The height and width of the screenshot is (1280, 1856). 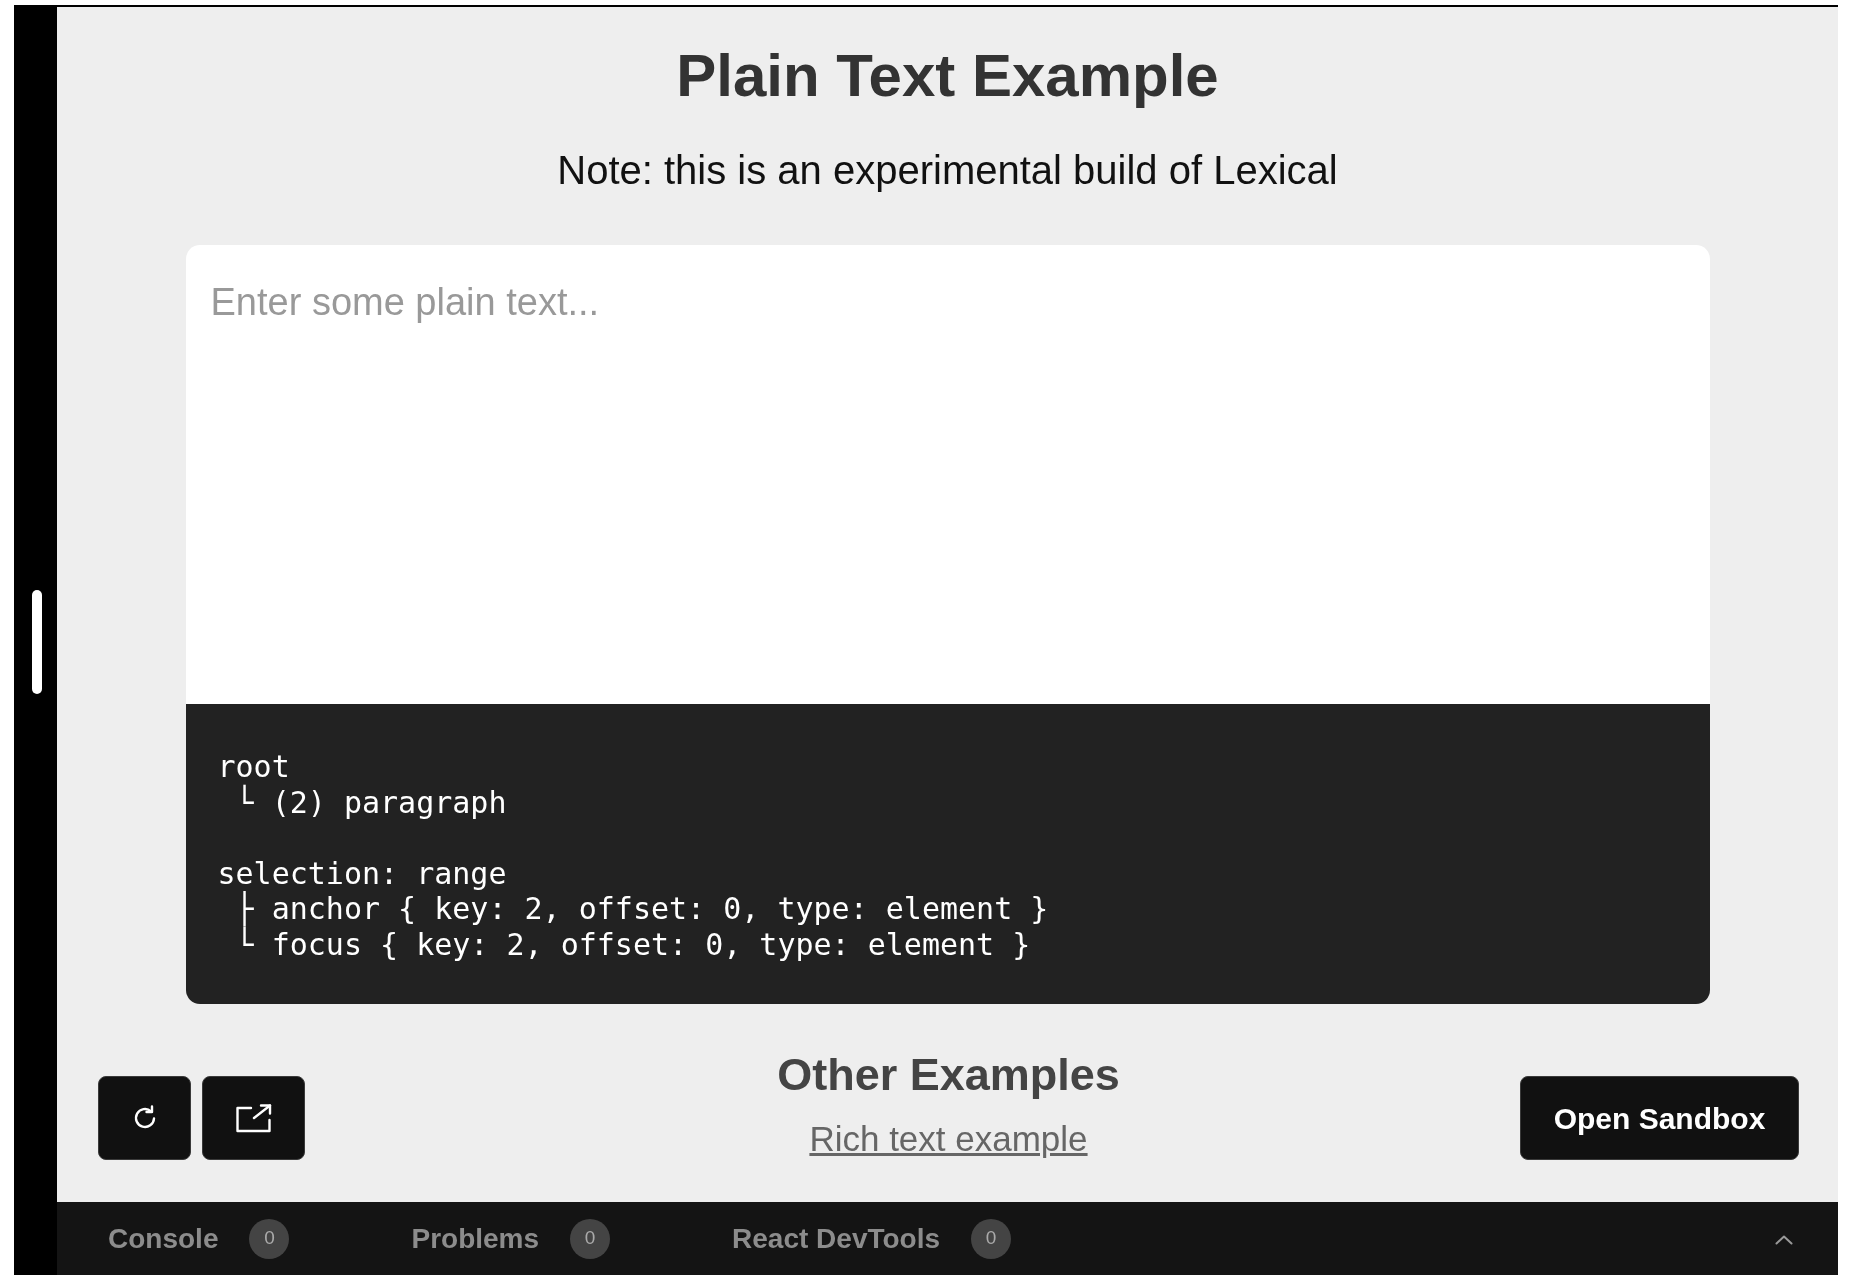 I want to click on page-title: Plain Text Example, so click(x=947, y=76).